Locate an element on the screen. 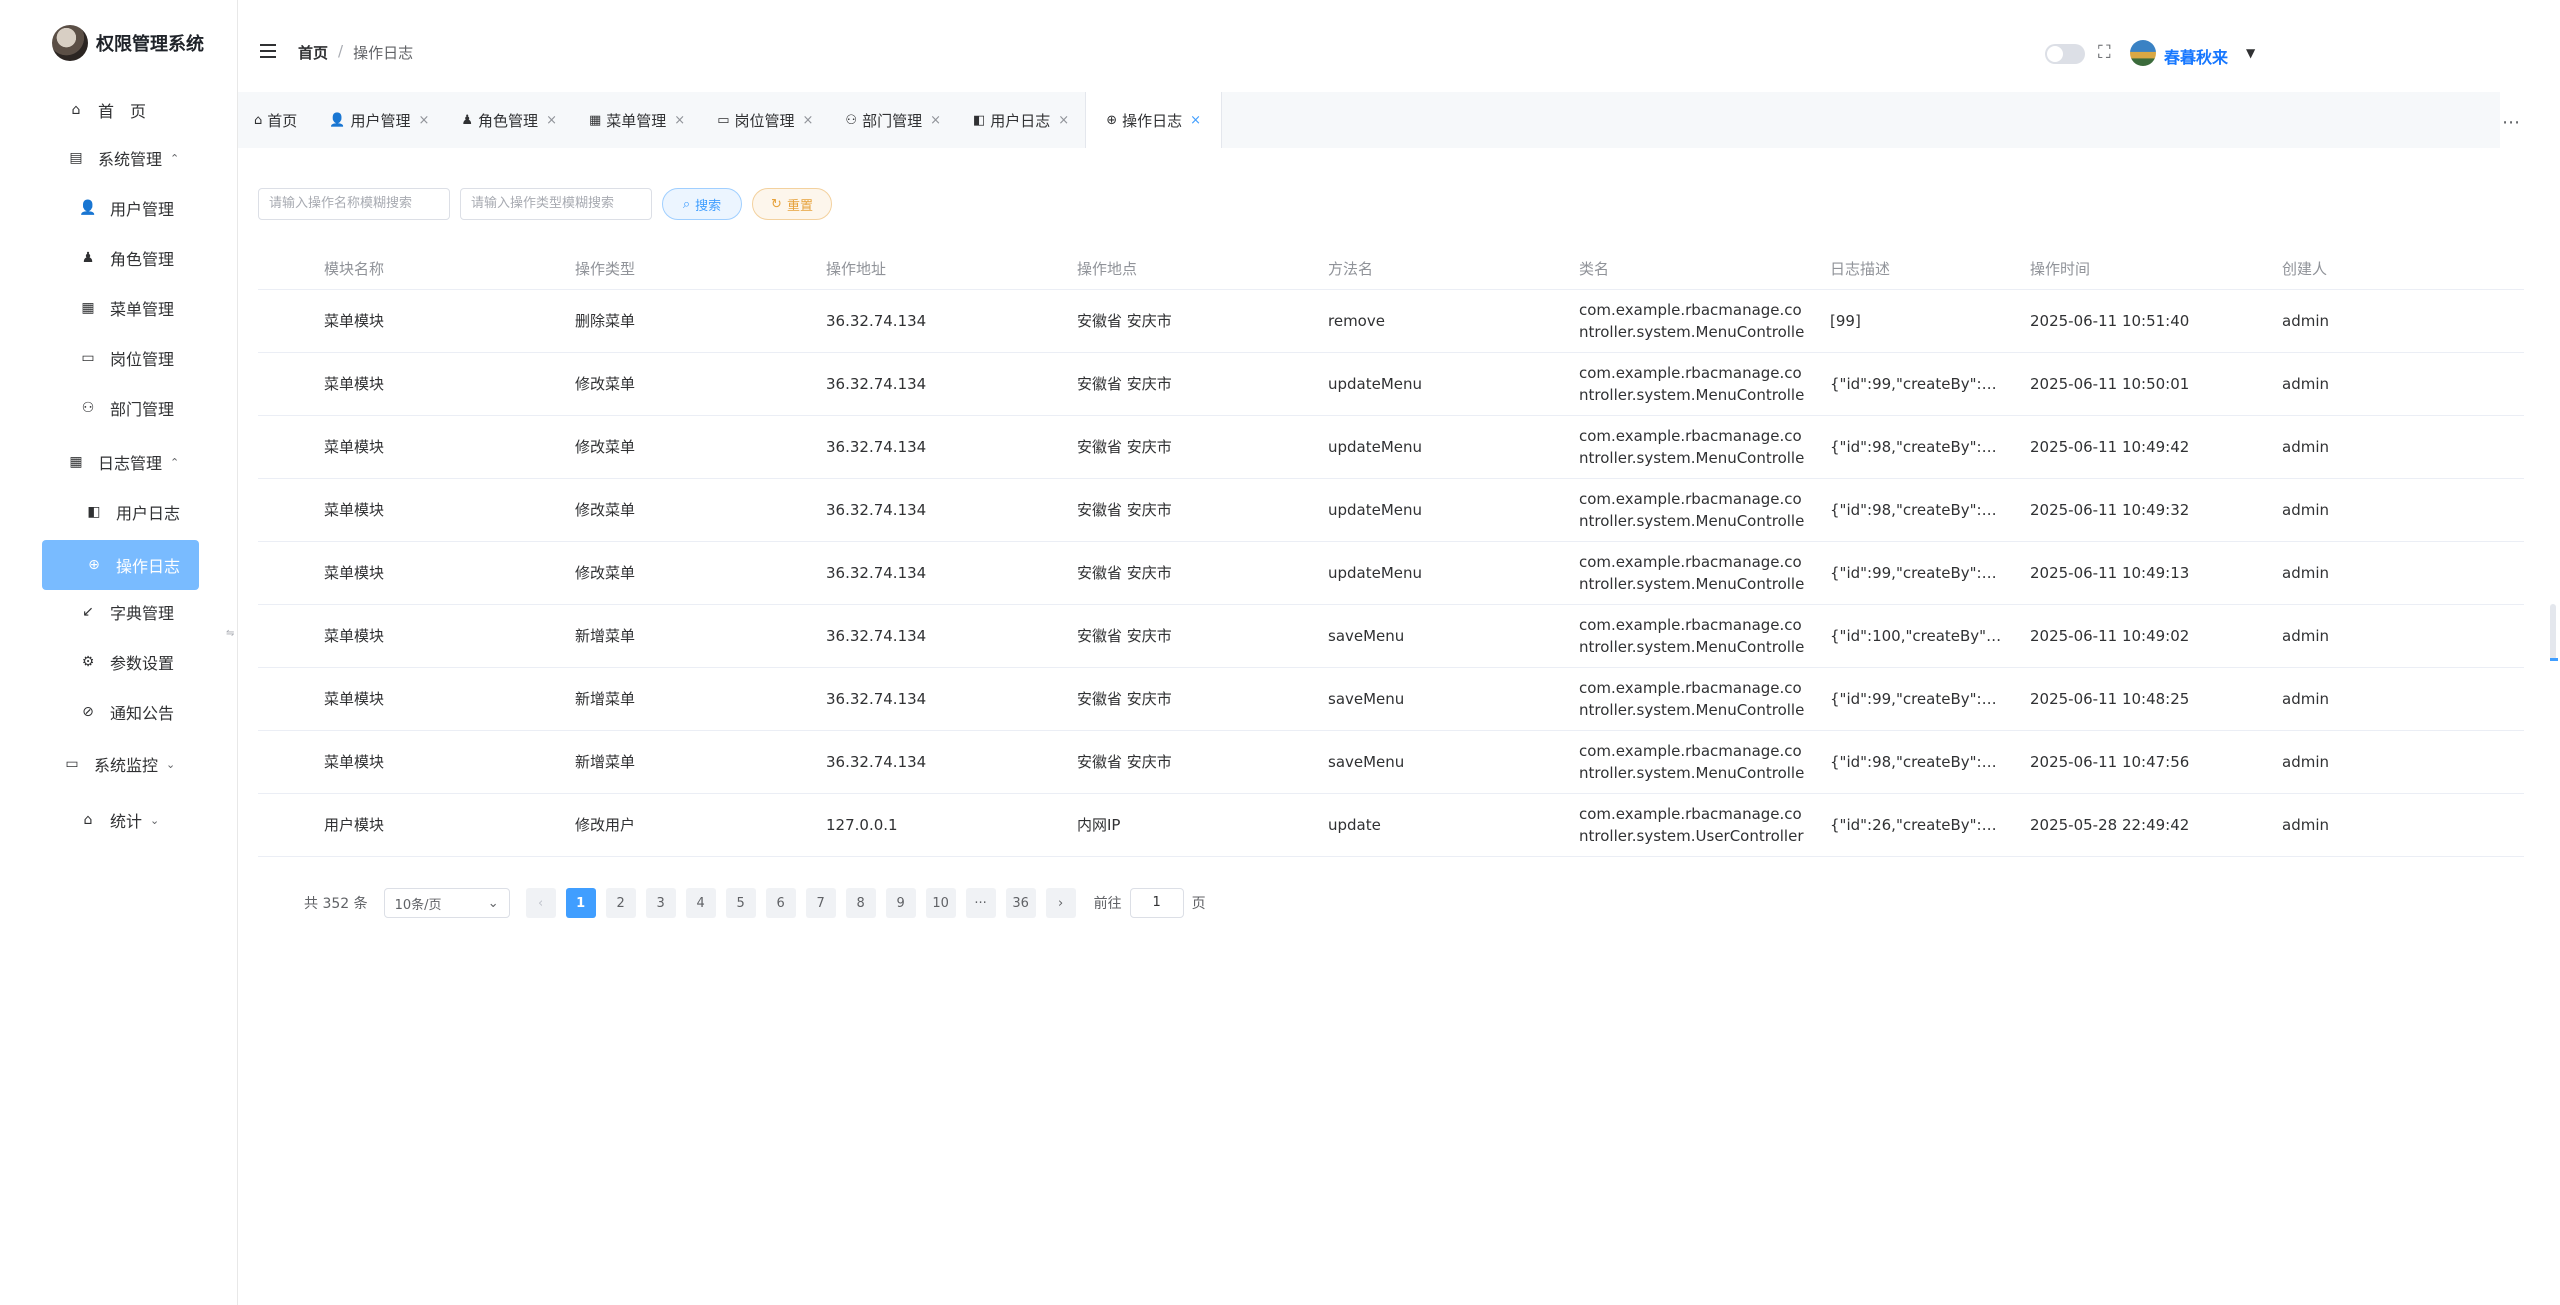  tab-8: ⊕ 操作日志 × is located at coordinates (1154, 120).